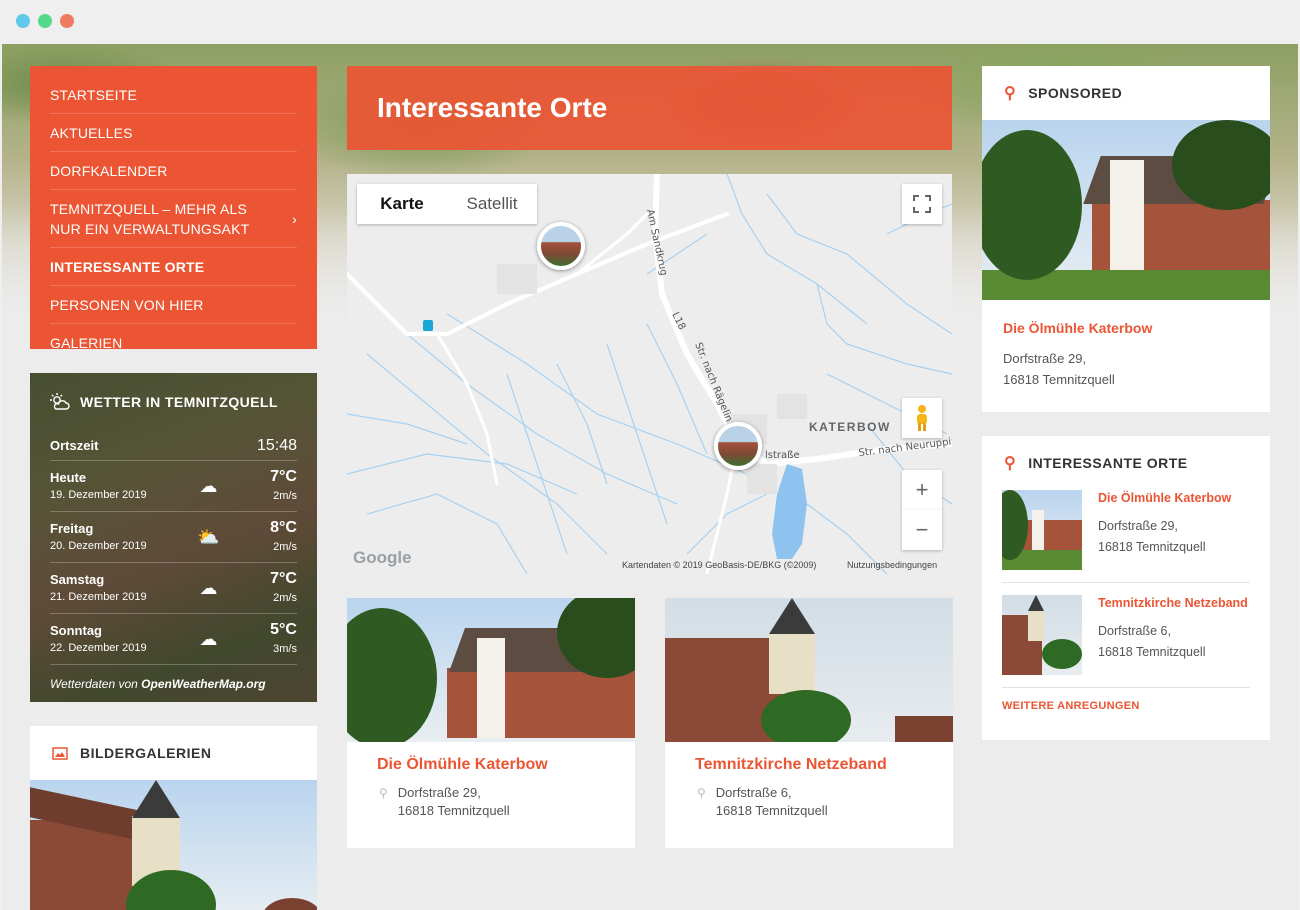 The image size is (1300, 910). What do you see at coordinates (60, 753) in the screenshot?
I see `image-icon` at bounding box center [60, 753].